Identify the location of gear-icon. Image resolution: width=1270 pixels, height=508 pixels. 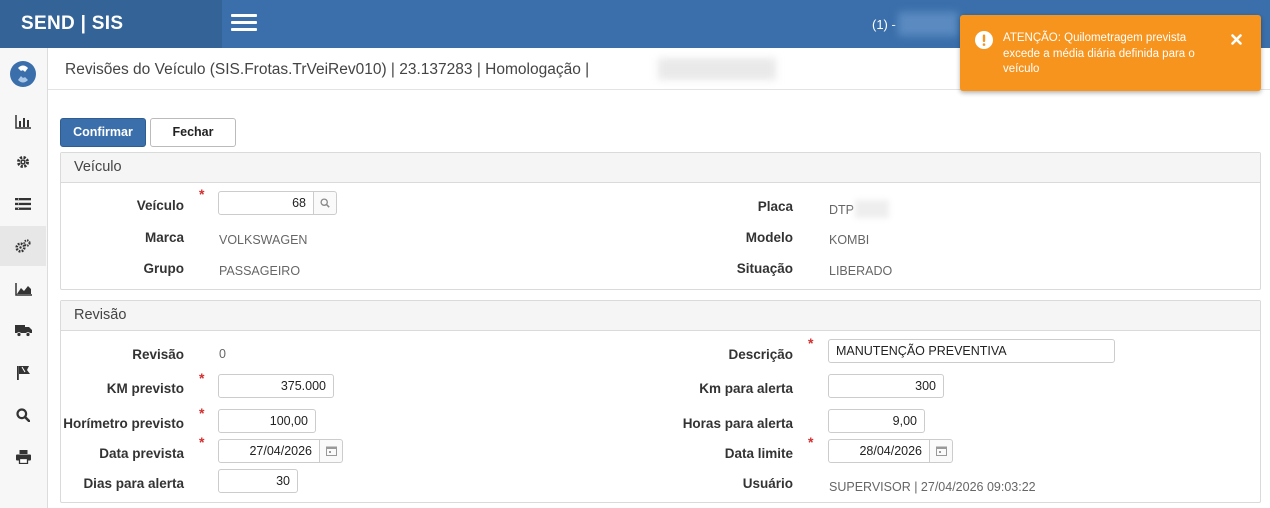
(23, 162).